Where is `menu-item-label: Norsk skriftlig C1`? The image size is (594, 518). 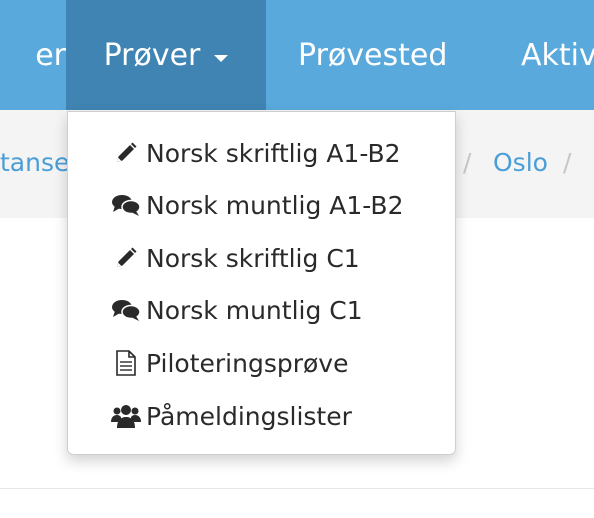 menu-item-label: Norsk skriftlig C1 is located at coordinates (253, 258).